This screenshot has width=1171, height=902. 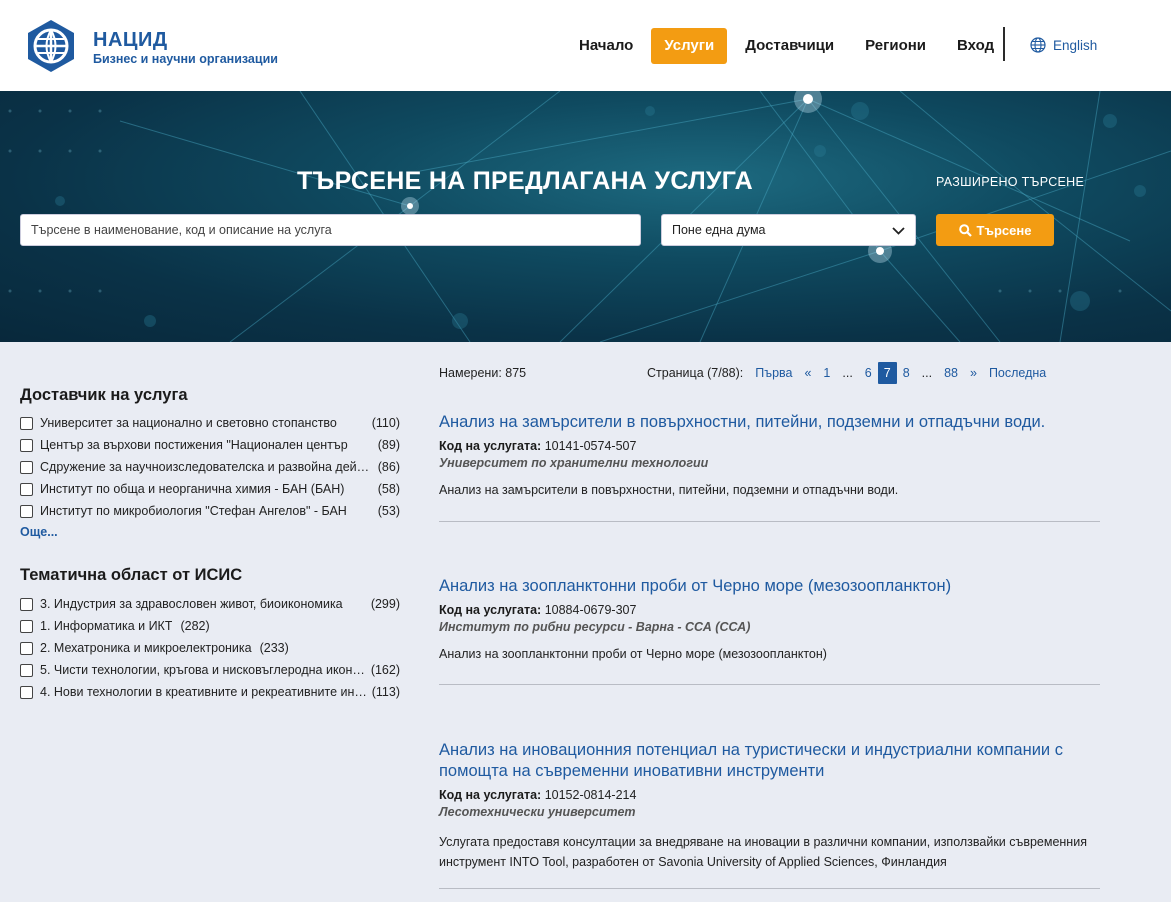 I want to click on match-mode-value: Поне една дума, so click(x=719, y=230).